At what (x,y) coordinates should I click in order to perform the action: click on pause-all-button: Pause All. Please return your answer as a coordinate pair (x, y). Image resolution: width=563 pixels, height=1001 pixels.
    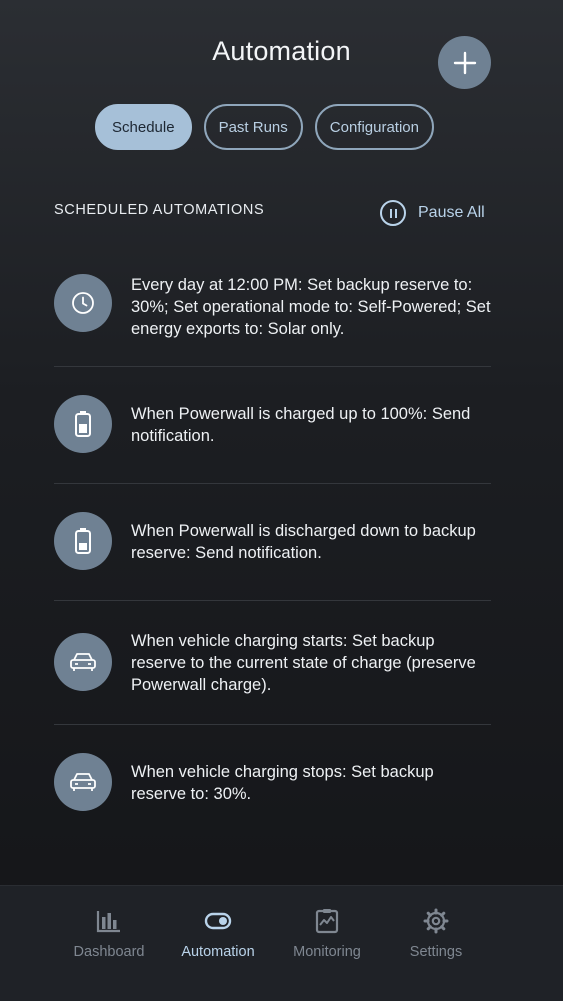
    Looking at the image, I should click on (432, 213).